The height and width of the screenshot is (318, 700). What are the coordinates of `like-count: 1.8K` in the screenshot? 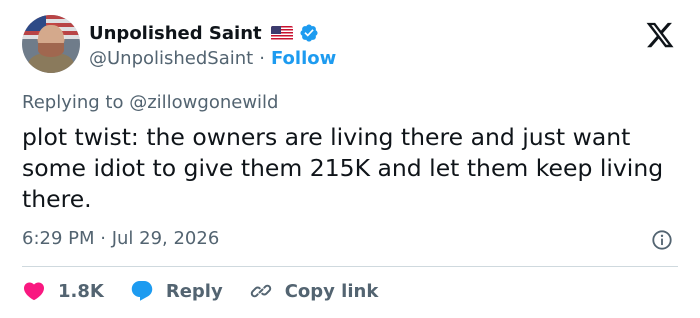 It's located at (81, 291).